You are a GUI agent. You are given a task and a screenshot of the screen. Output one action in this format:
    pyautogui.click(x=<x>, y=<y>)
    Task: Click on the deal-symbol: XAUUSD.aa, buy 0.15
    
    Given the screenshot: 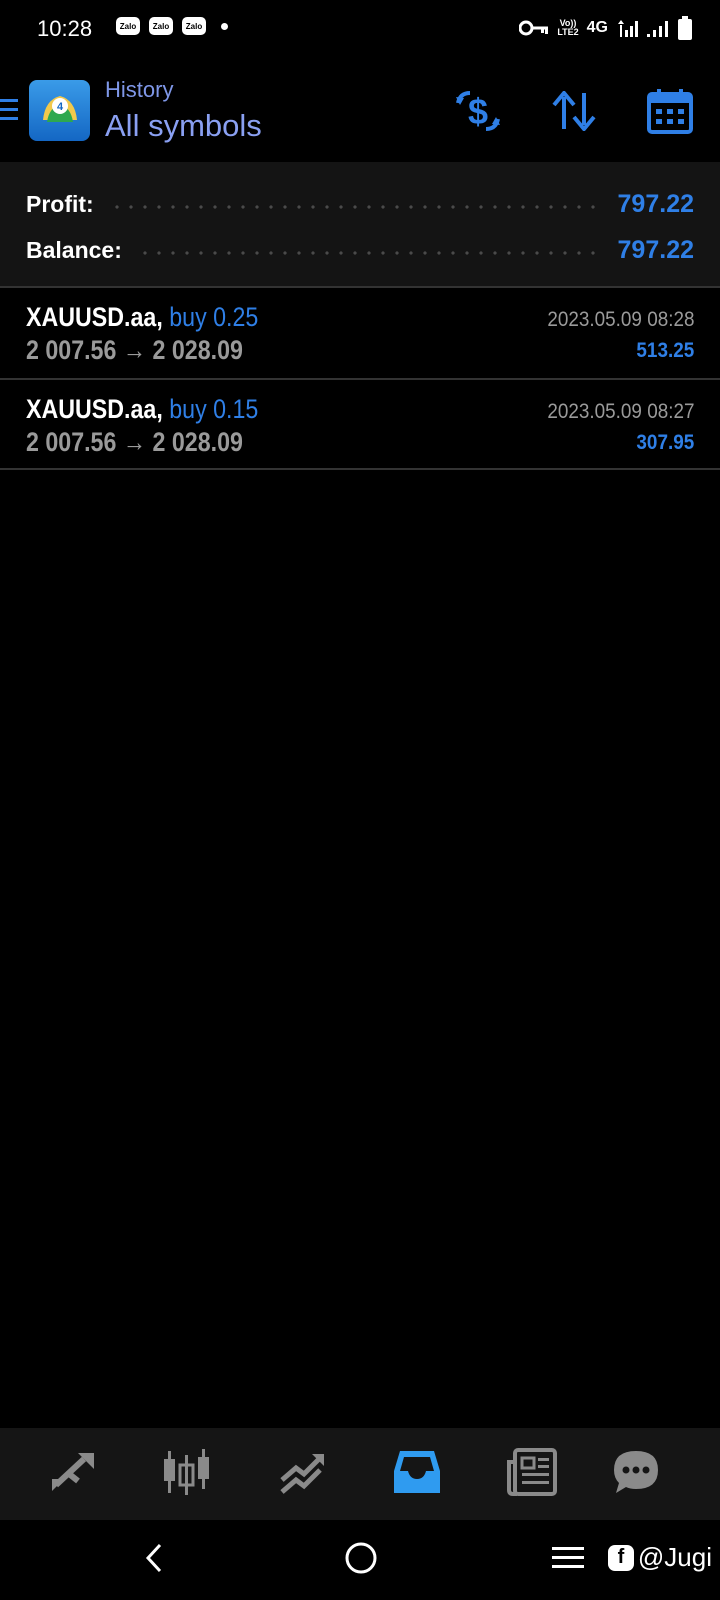 What is the action you would take?
    pyautogui.click(x=142, y=409)
    